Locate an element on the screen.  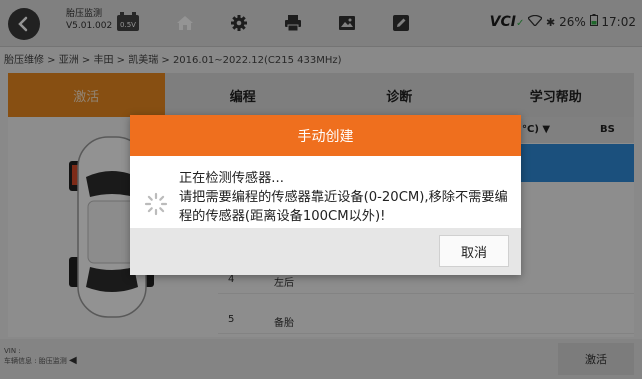
cancel-button: 取消 is located at coordinates (474, 251).